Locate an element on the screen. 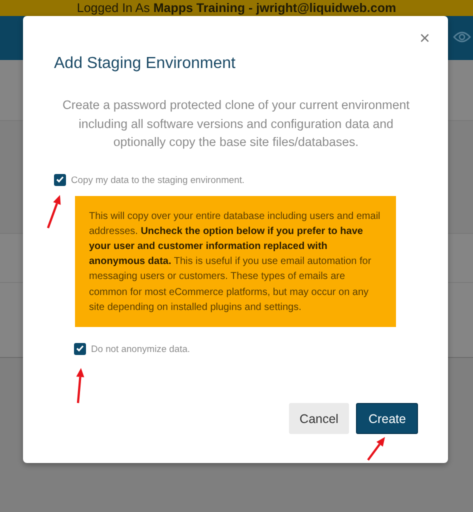 The width and height of the screenshot is (473, 512). close-button: × is located at coordinates (424, 38).